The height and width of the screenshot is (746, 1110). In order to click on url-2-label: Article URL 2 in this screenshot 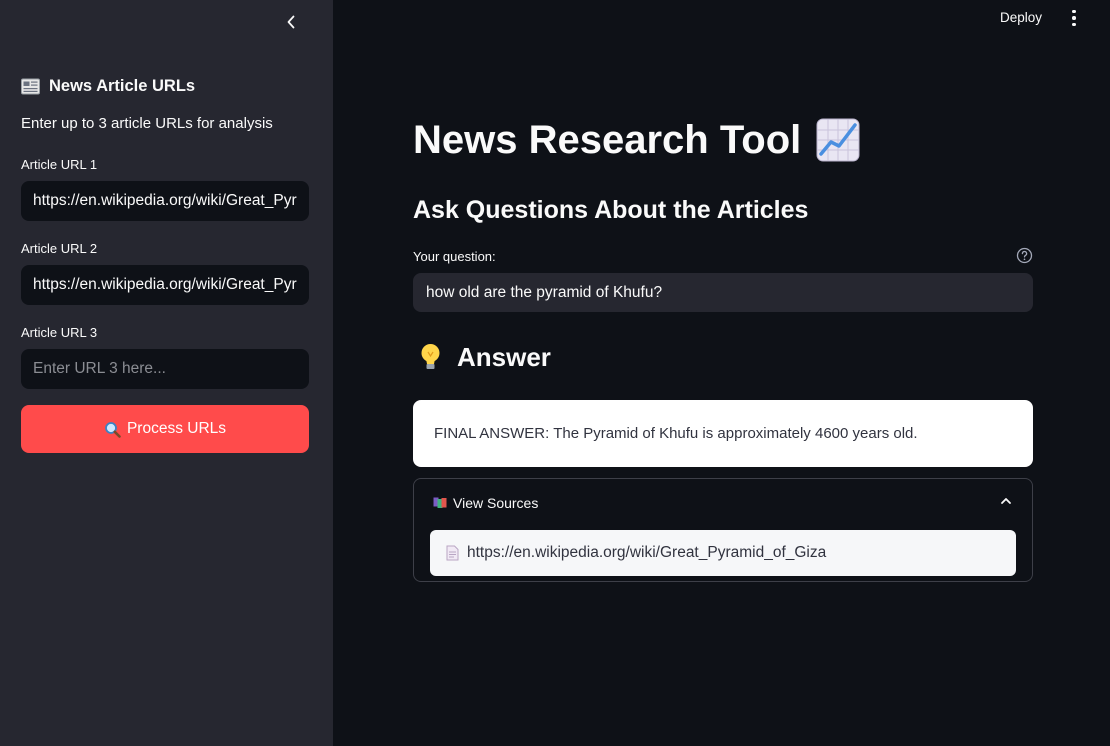, I will do `click(59, 248)`.